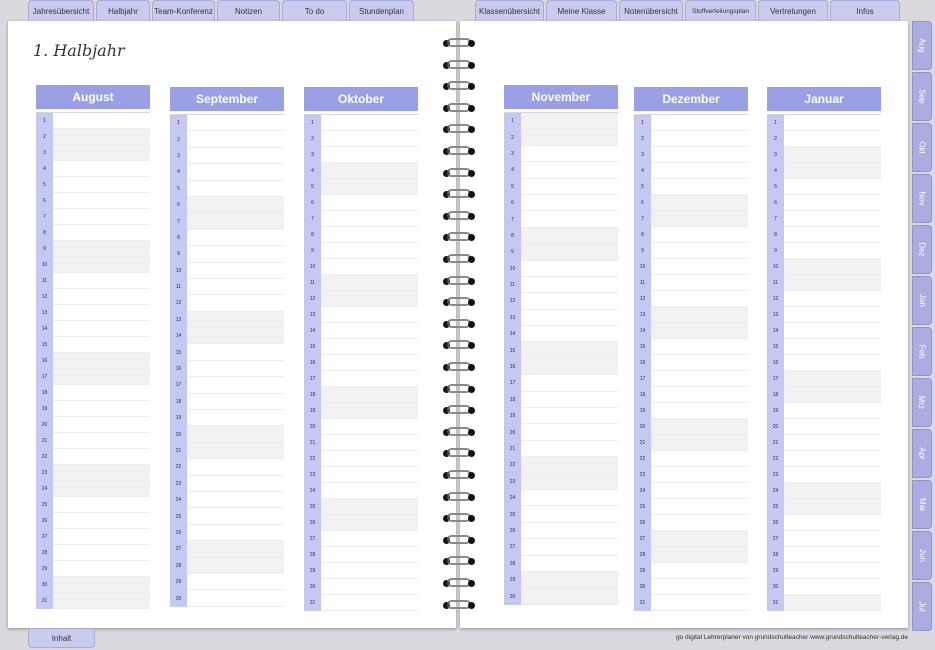 This screenshot has height=650, width=935. I want to click on side-tab-month: Mai, so click(922, 504).